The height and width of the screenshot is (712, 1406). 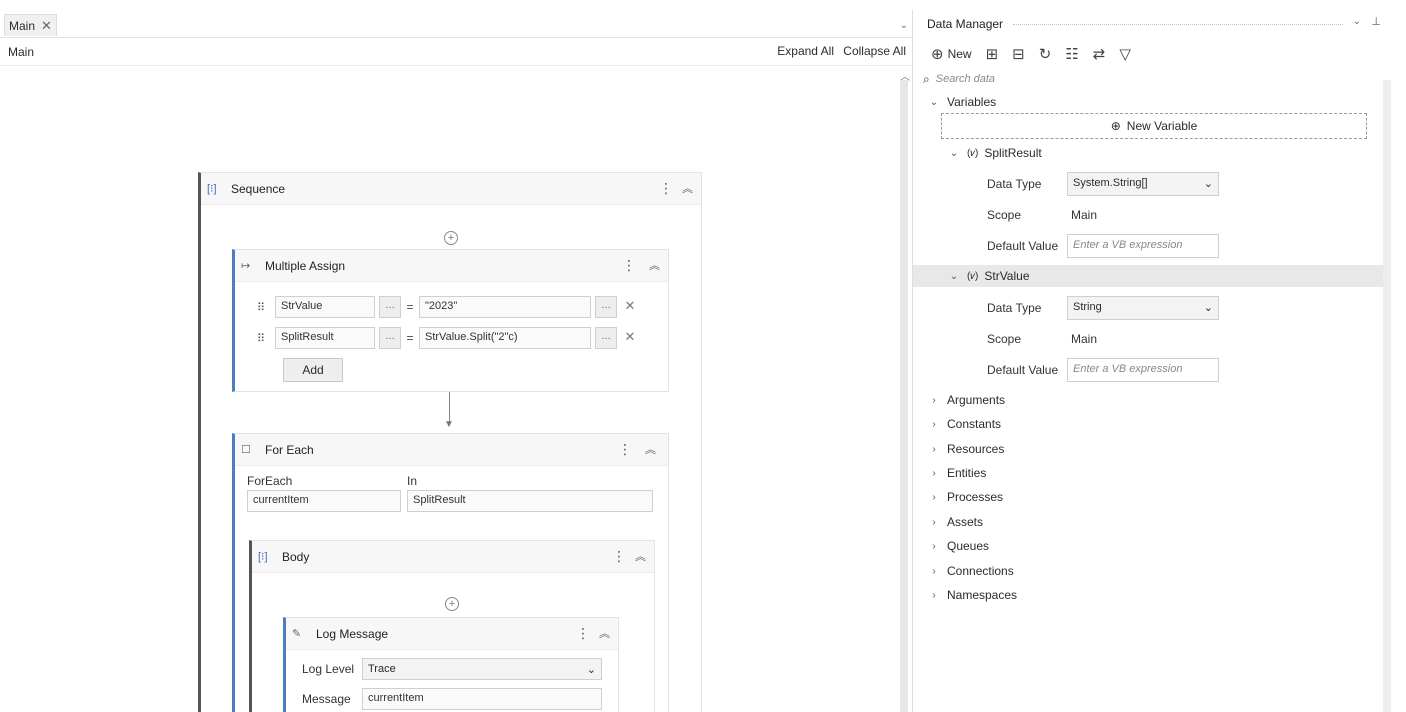 What do you see at coordinates (505, 338) in the screenshot?
I see `assign-value-field: StrValue.Split("2"c)` at bounding box center [505, 338].